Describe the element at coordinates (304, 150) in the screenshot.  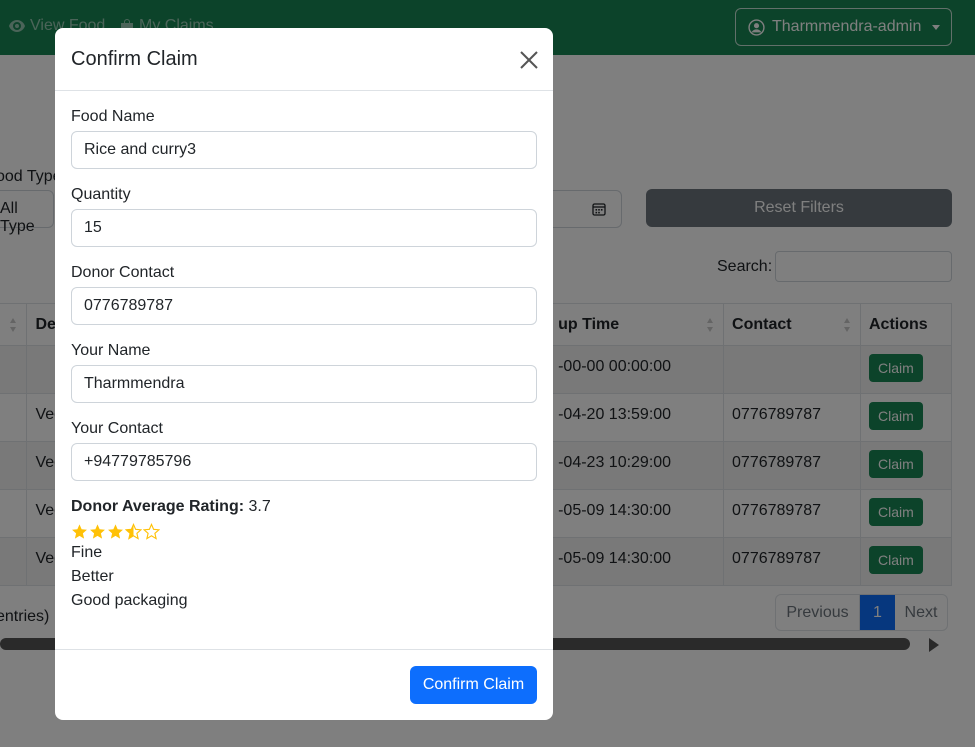
I see `food-name-input: Rice and curry3` at that location.